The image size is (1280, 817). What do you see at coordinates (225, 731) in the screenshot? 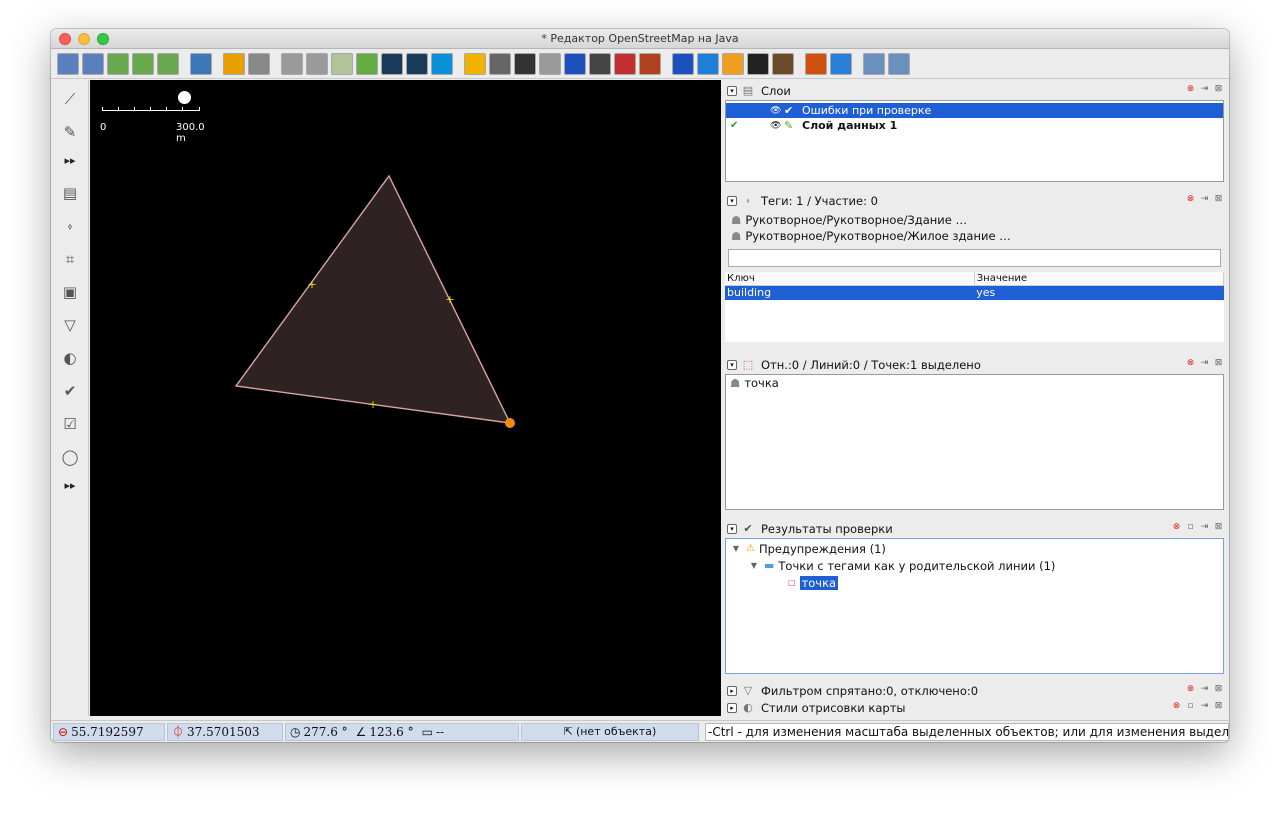
I see `longitude-field: ⏀ 37.5701503` at bounding box center [225, 731].